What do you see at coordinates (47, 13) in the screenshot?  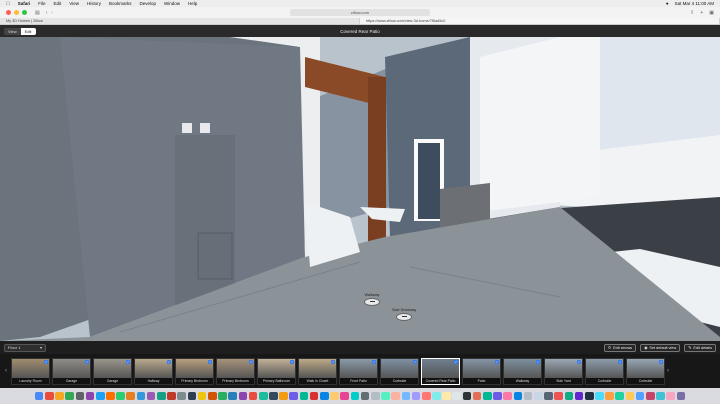 I see `back-icon: ‹` at bounding box center [47, 13].